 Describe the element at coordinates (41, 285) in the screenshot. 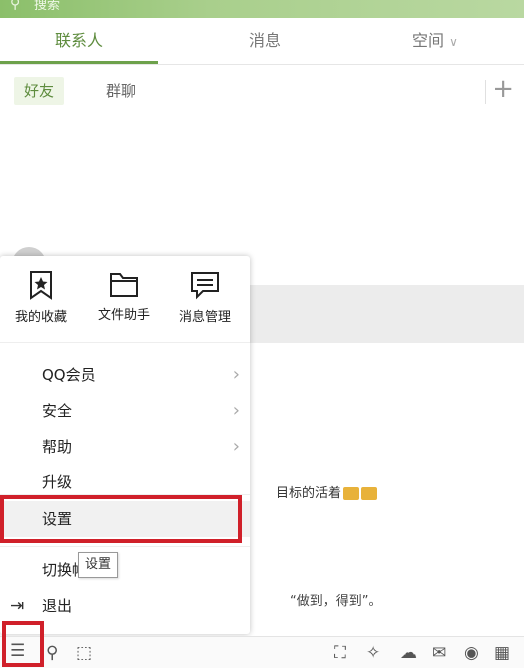

I see `bookmark-icon` at that location.